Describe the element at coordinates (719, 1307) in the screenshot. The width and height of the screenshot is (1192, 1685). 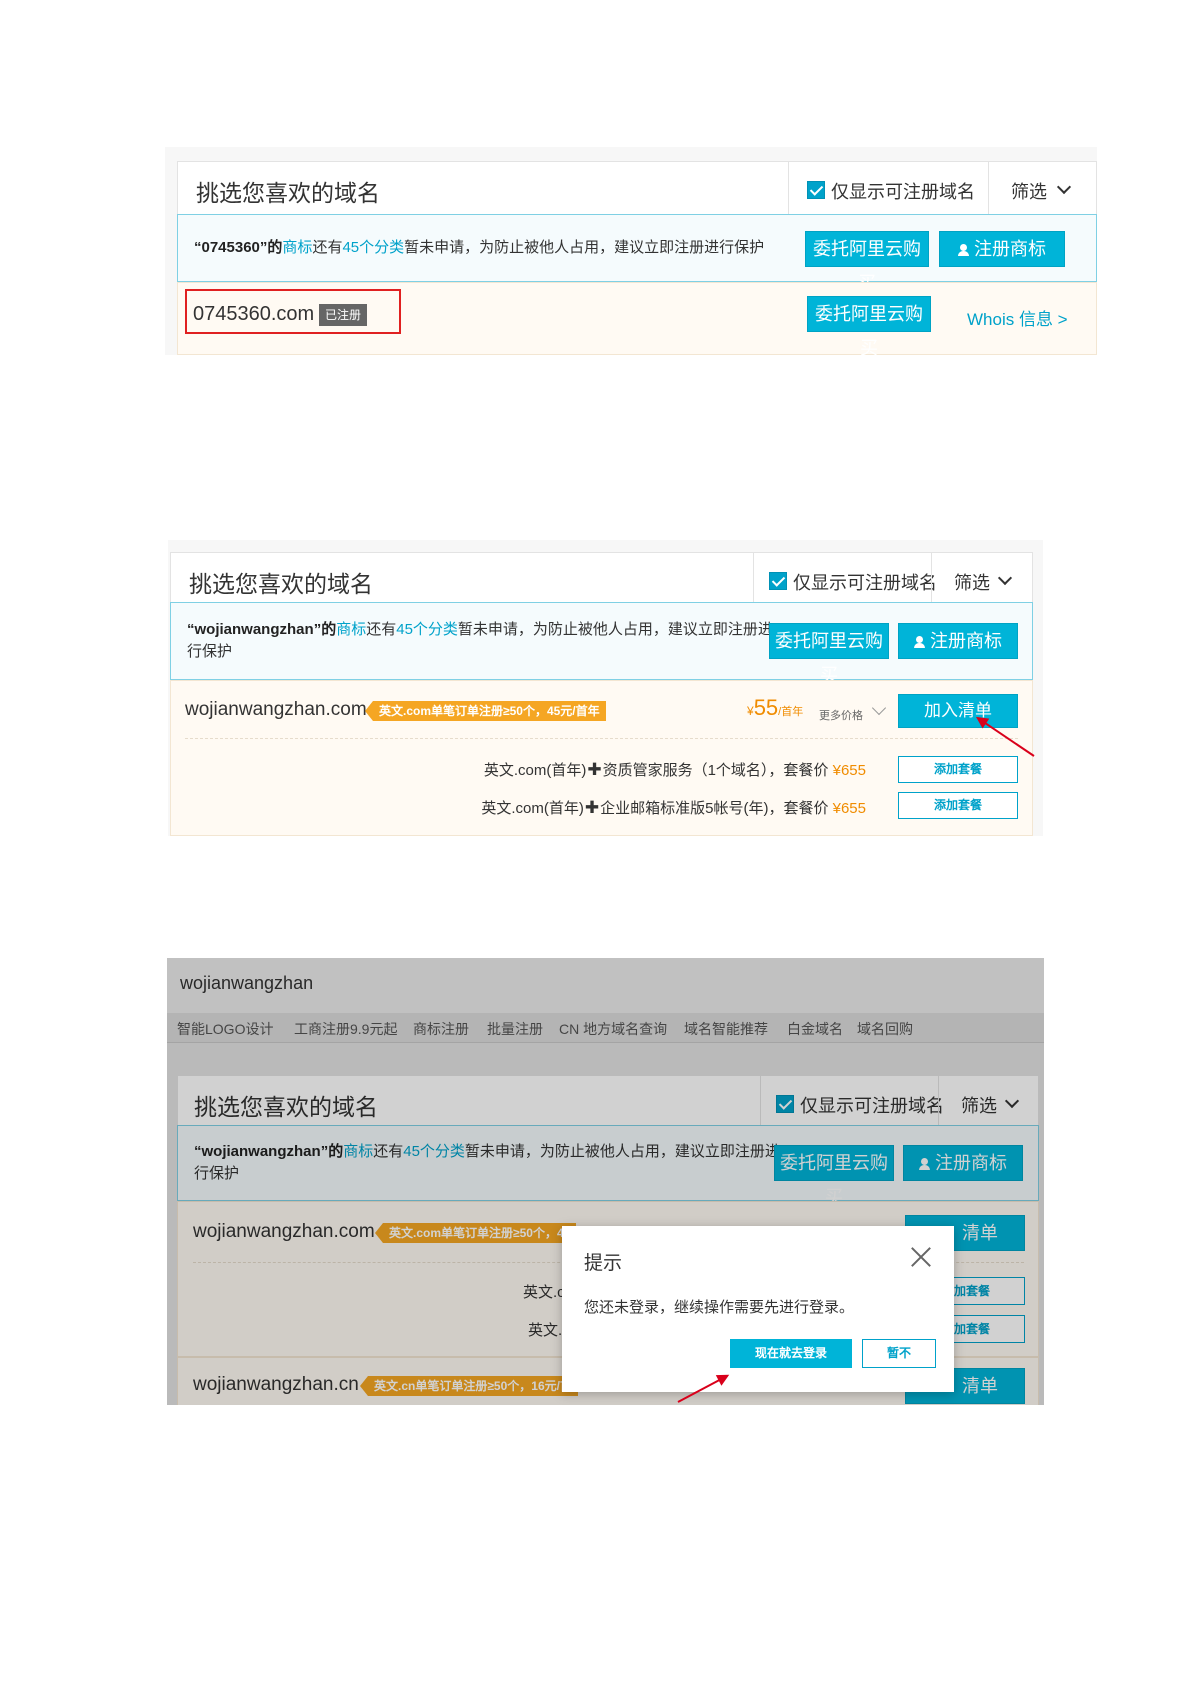
I see `dialog-message: 您还未登录，继续操作需要先进行登录。` at that location.